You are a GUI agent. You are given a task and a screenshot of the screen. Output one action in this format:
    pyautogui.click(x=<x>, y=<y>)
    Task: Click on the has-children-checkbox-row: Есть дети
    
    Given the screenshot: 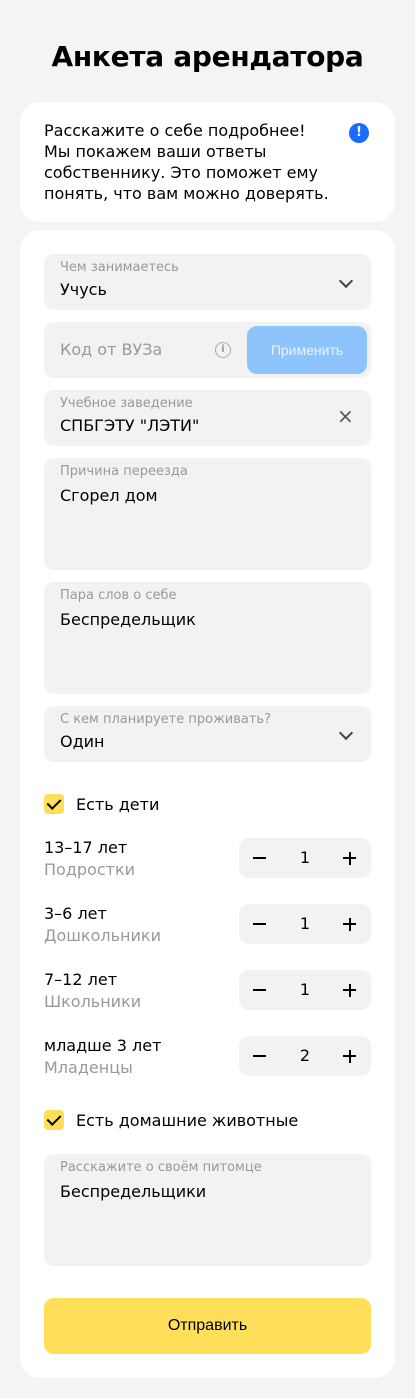 What is the action you would take?
    pyautogui.click(x=101, y=804)
    